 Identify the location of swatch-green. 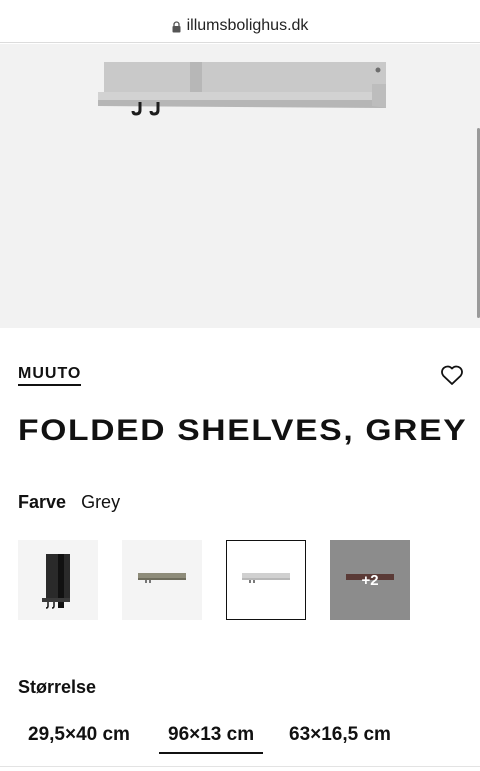
(162, 580).